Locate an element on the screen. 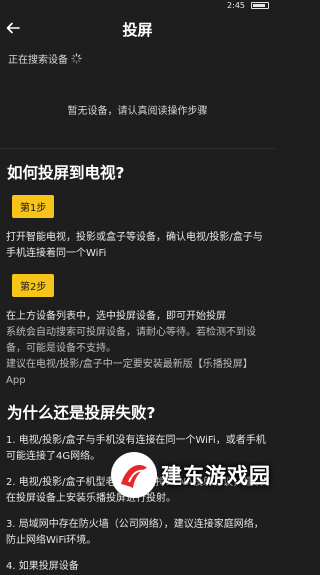 This screenshot has width=320, height=575. page-title: 投屏 is located at coordinates (137, 30).